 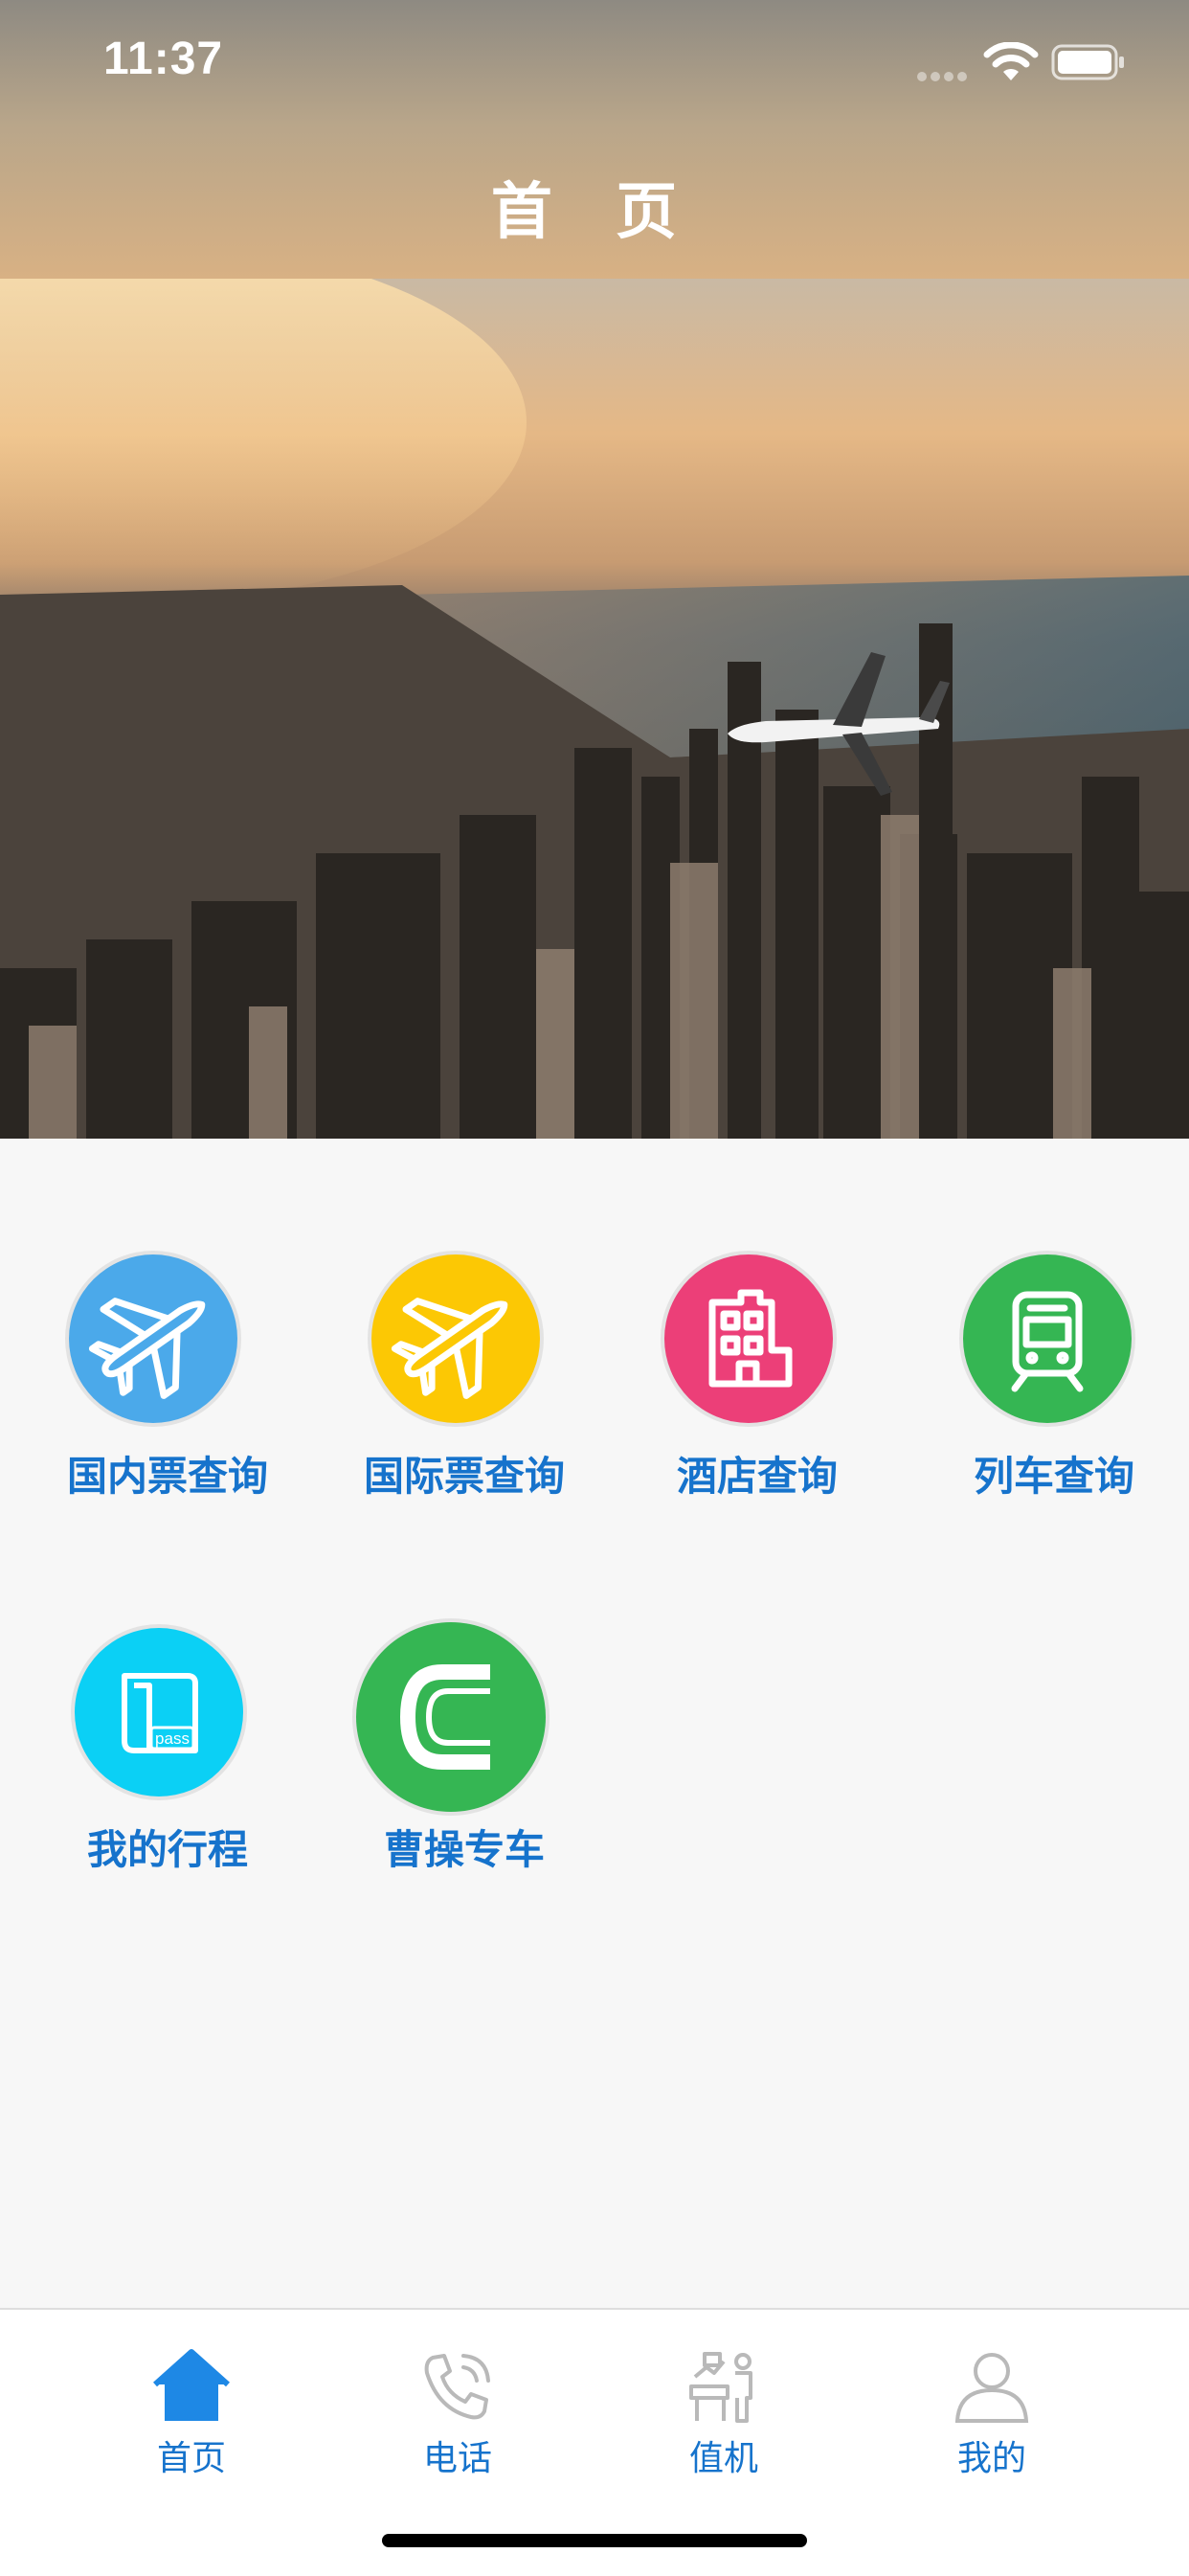 I want to click on international-flight-query-button: 国际票查询, so click(x=464, y=1383).